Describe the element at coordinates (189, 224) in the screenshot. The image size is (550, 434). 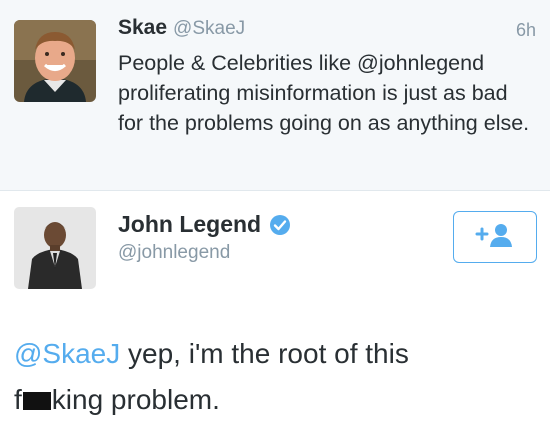
I see `display-name: John Legend` at that location.